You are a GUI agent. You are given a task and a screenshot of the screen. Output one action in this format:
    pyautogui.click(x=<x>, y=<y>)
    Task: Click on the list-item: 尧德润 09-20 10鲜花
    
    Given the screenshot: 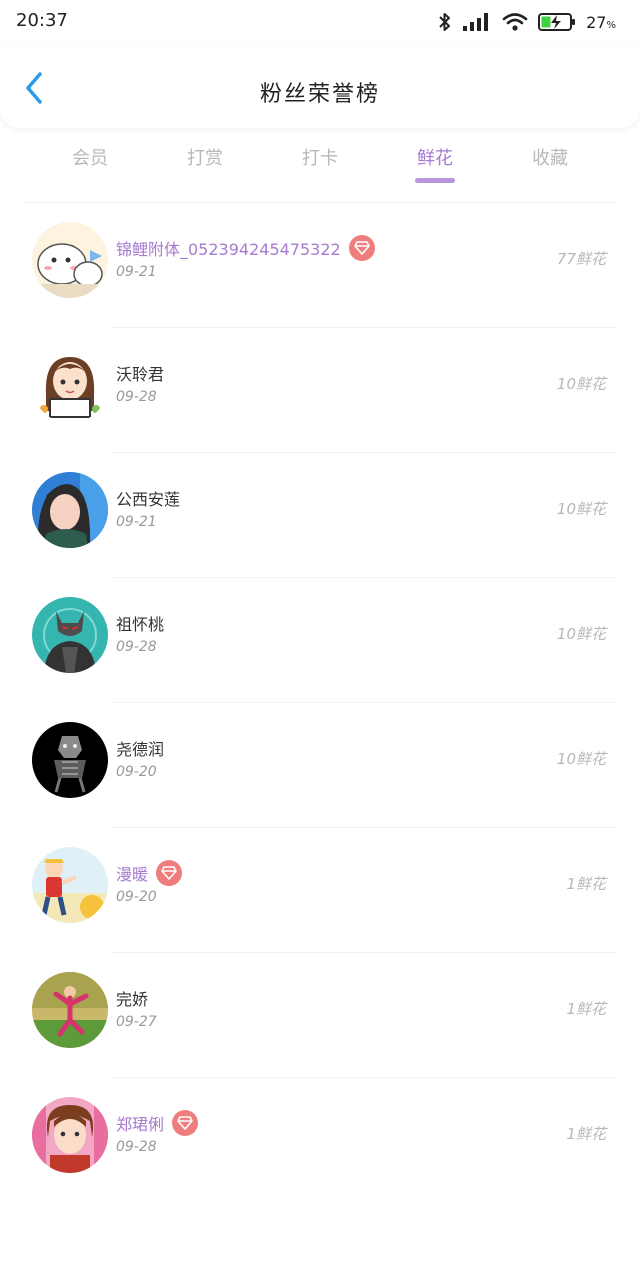 What is the action you would take?
    pyautogui.click(x=320, y=766)
    